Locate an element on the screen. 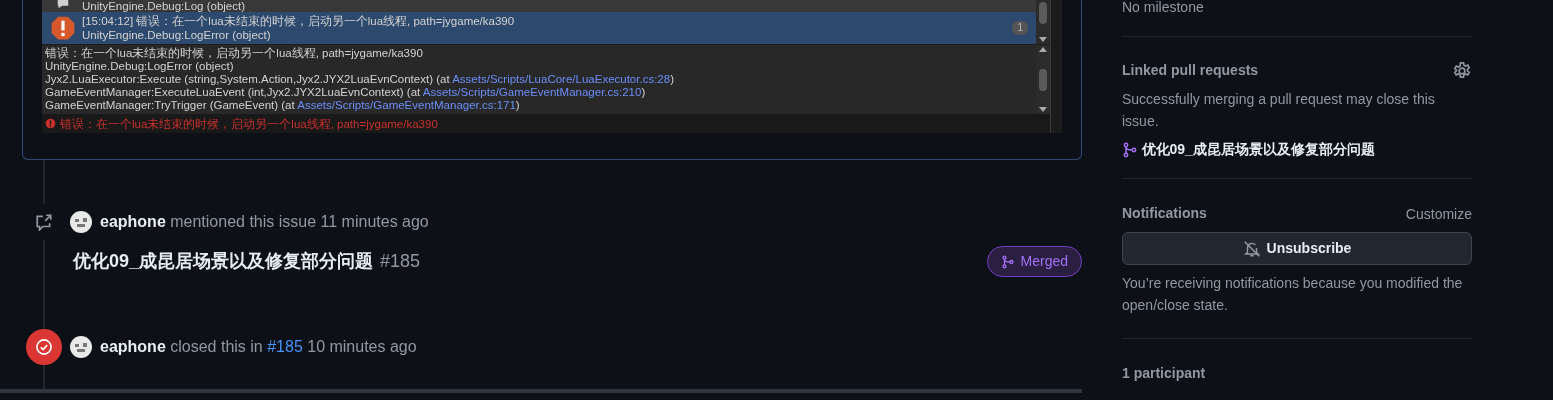  log-entry: UnityEngine.Debug:Log (object) is located at coordinates (539, 6).